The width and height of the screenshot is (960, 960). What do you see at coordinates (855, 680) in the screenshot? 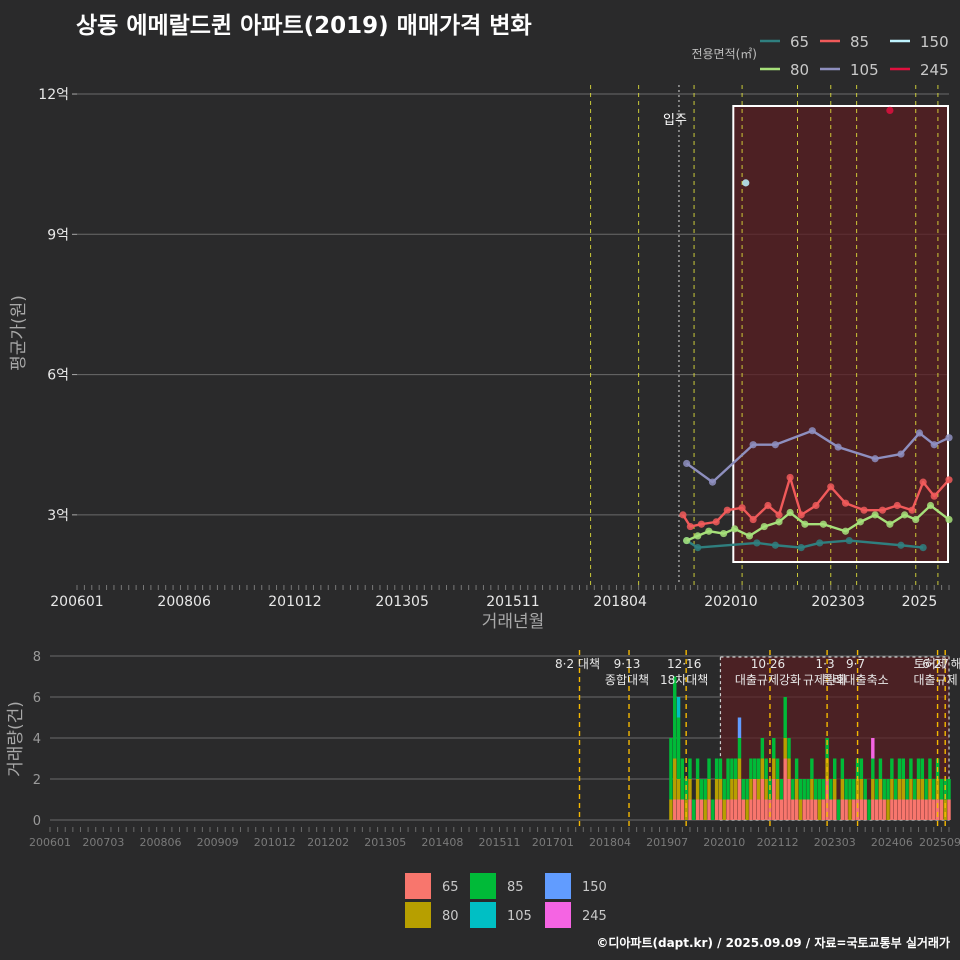
I see `policy-annotation-label: 특례대출축소` at bounding box center [855, 680].